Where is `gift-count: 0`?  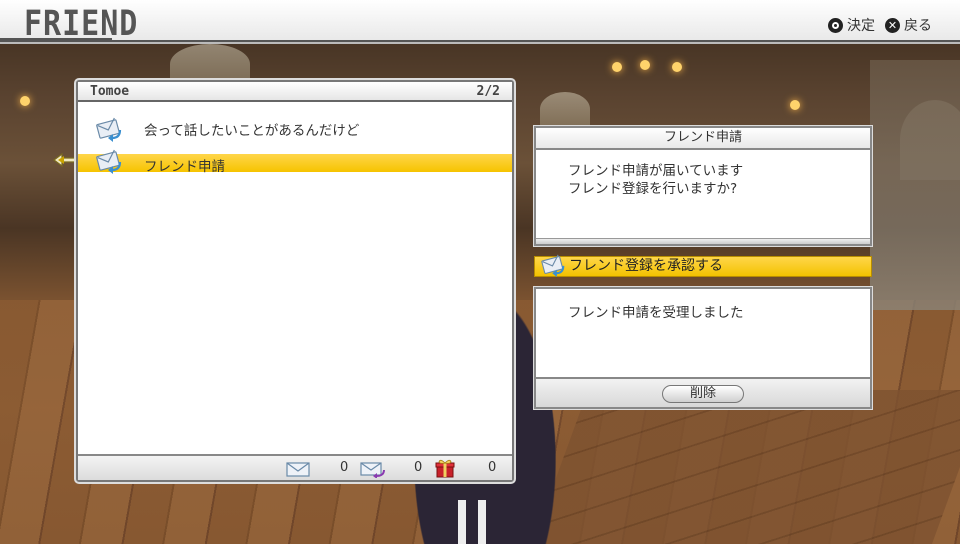
gift-count: 0 is located at coordinates (492, 467).